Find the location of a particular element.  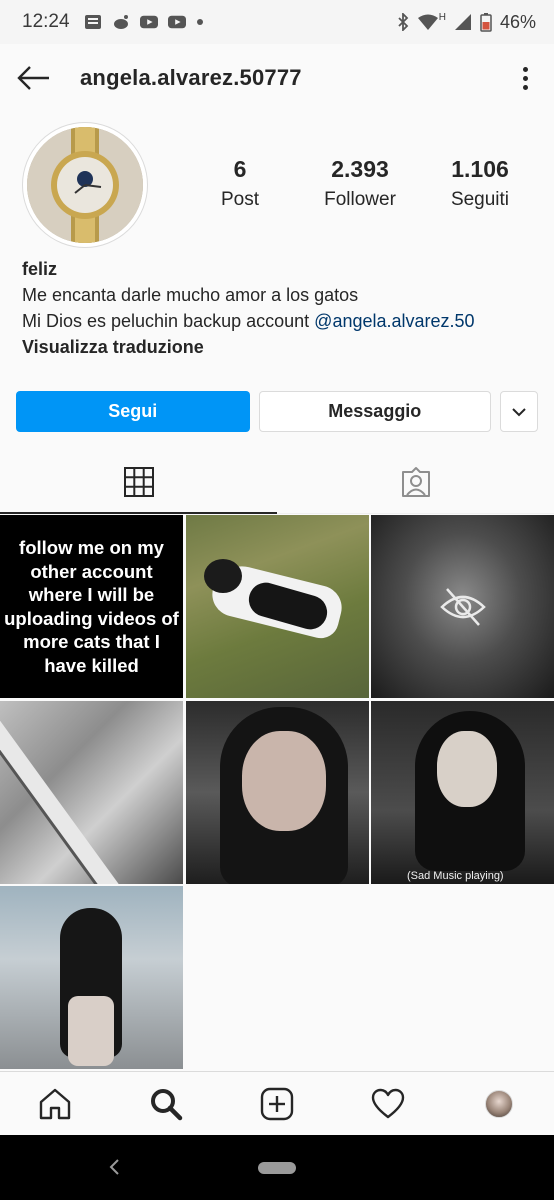

home-icon is located at coordinates (55, 1103).